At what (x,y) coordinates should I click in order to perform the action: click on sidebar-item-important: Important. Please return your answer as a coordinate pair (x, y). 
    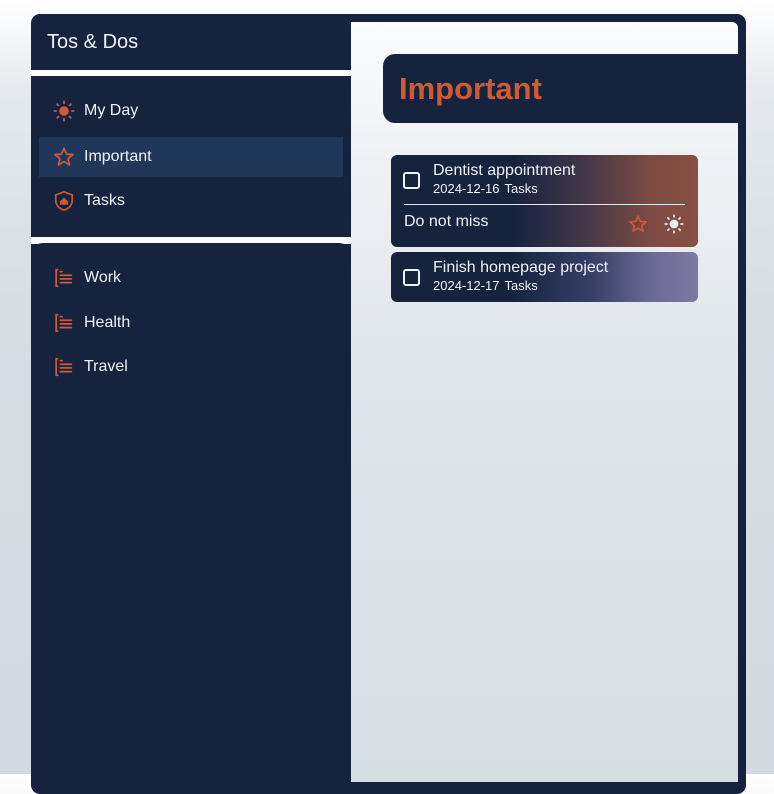
    Looking at the image, I should click on (191, 157).